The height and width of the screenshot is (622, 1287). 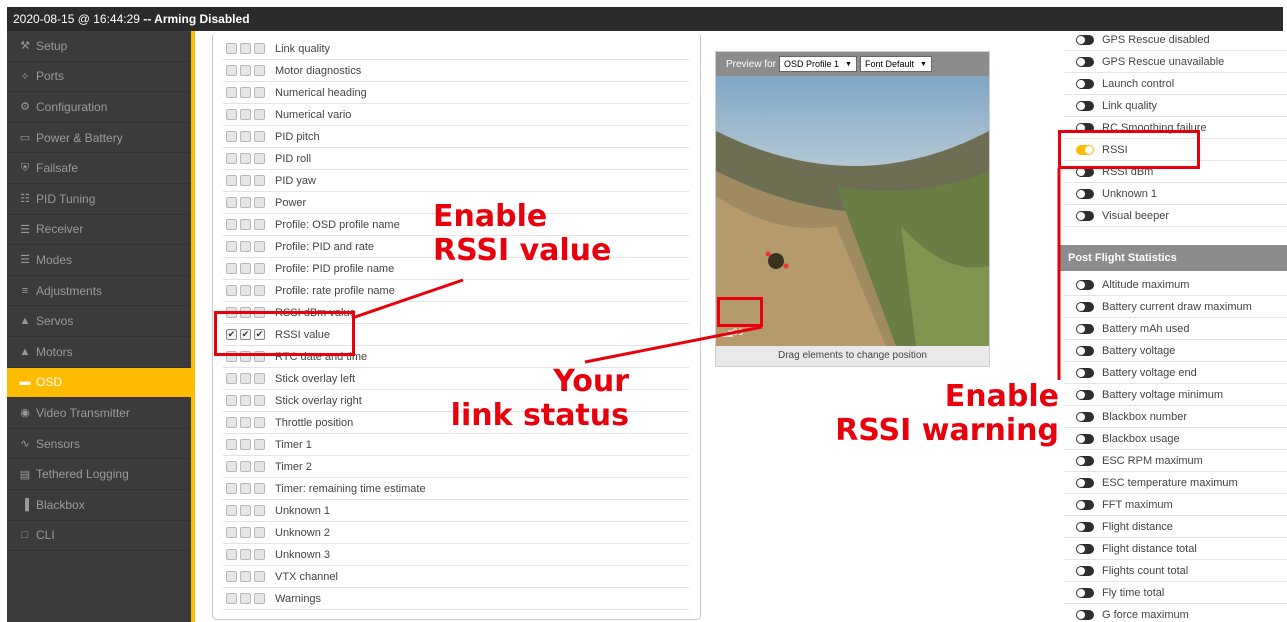 I want to click on sidebar-item-setup: ⚒ Setup, so click(x=99, y=46).